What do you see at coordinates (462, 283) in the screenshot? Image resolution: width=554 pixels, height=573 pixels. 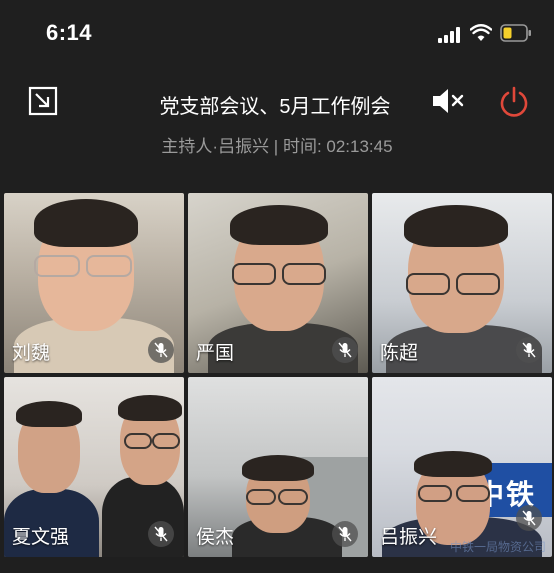 I see `video-tile: 陈超` at bounding box center [462, 283].